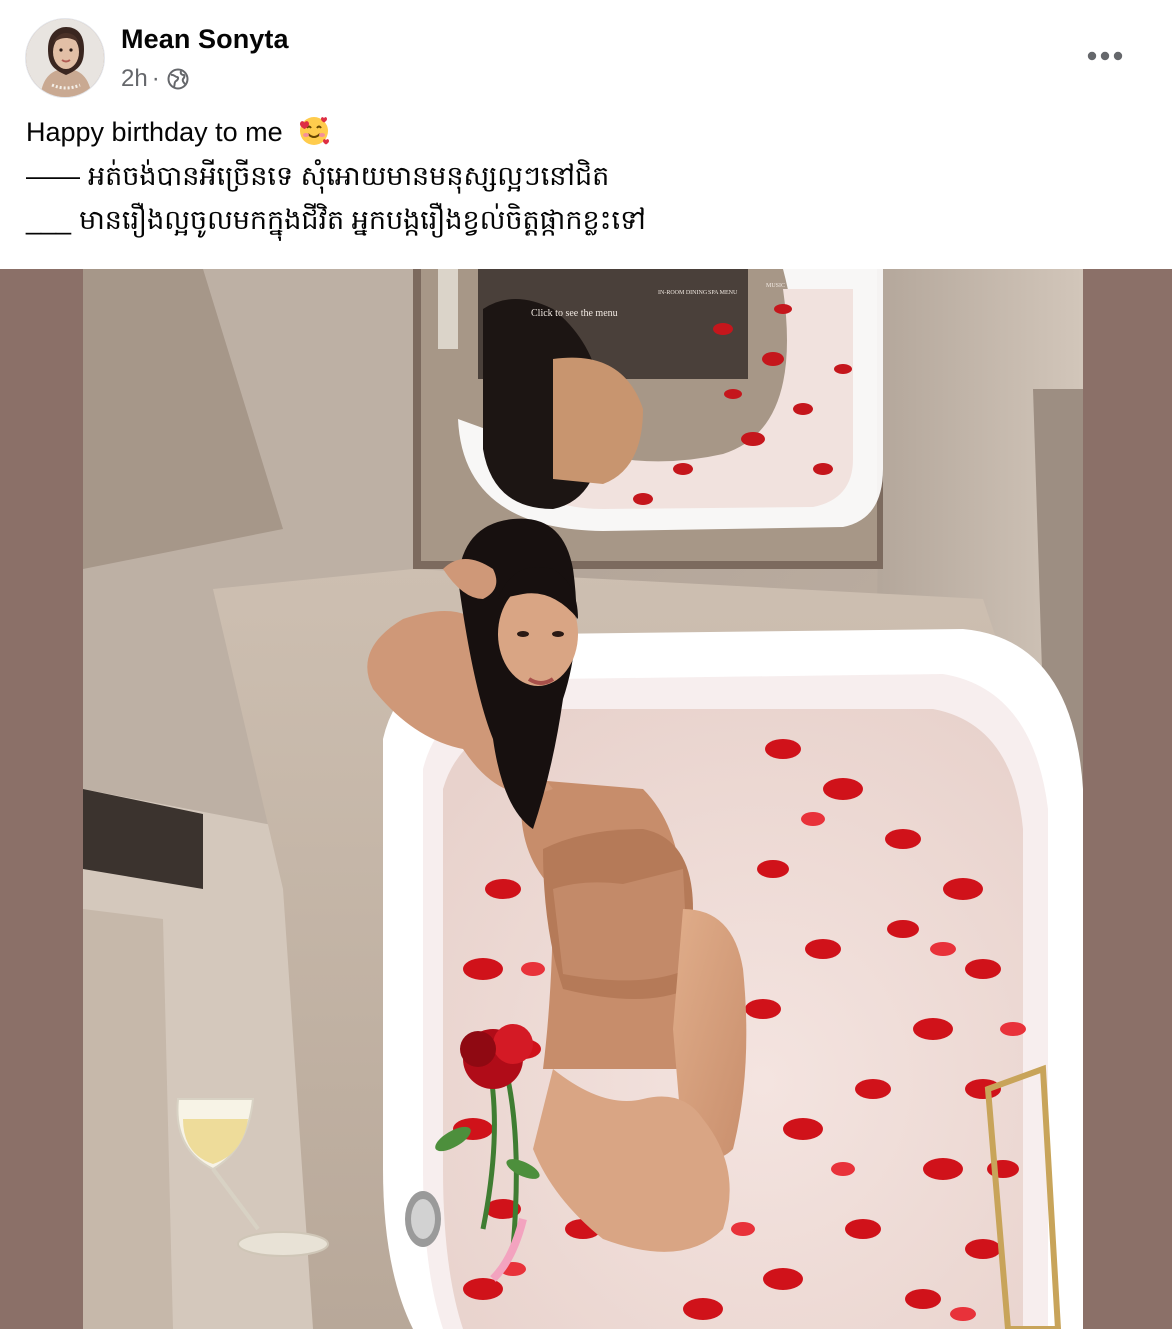  What do you see at coordinates (205, 39) in the screenshot?
I see `author-name: Mean Sonyta` at bounding box center [205, 39].